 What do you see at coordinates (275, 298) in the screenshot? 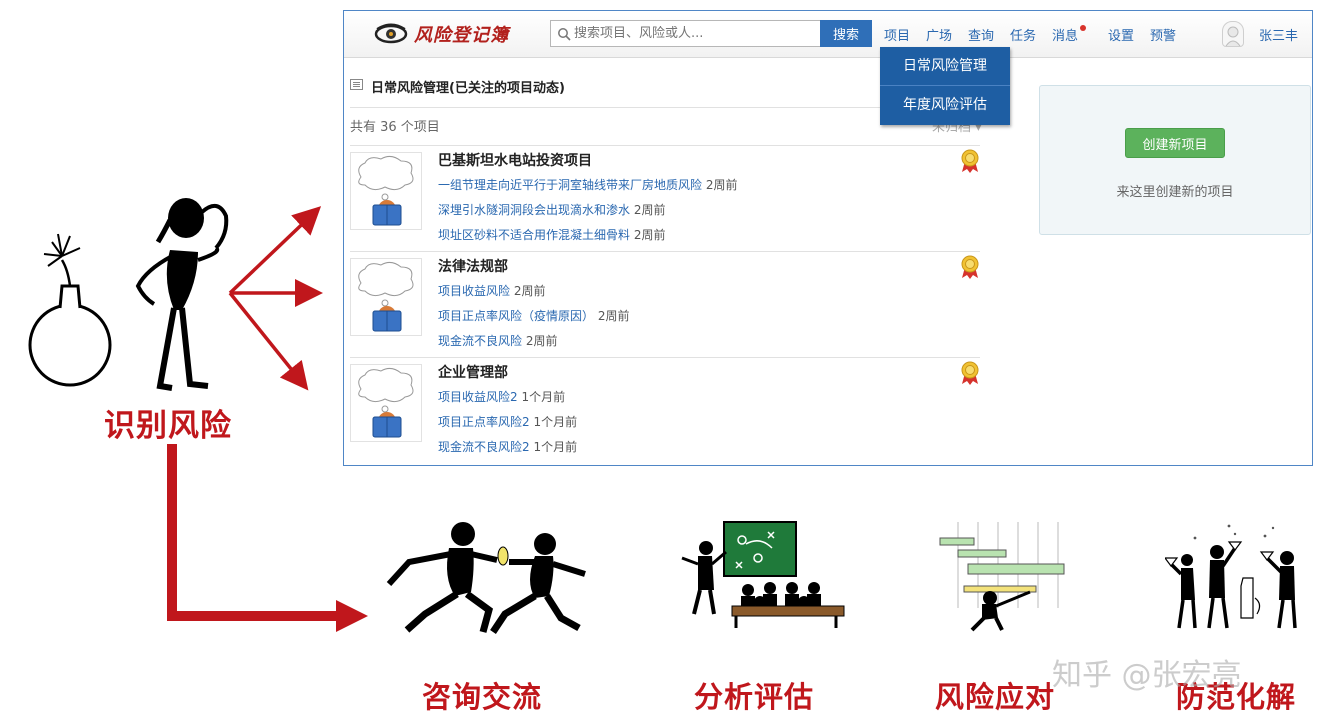
I see `identify-arrows` at bounding box center [275, 298].